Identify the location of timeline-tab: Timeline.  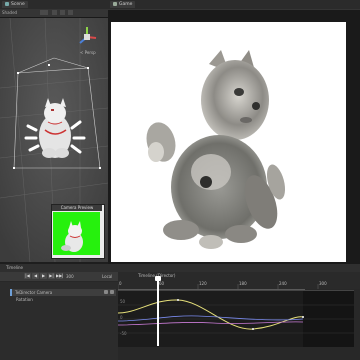
(14, 267).